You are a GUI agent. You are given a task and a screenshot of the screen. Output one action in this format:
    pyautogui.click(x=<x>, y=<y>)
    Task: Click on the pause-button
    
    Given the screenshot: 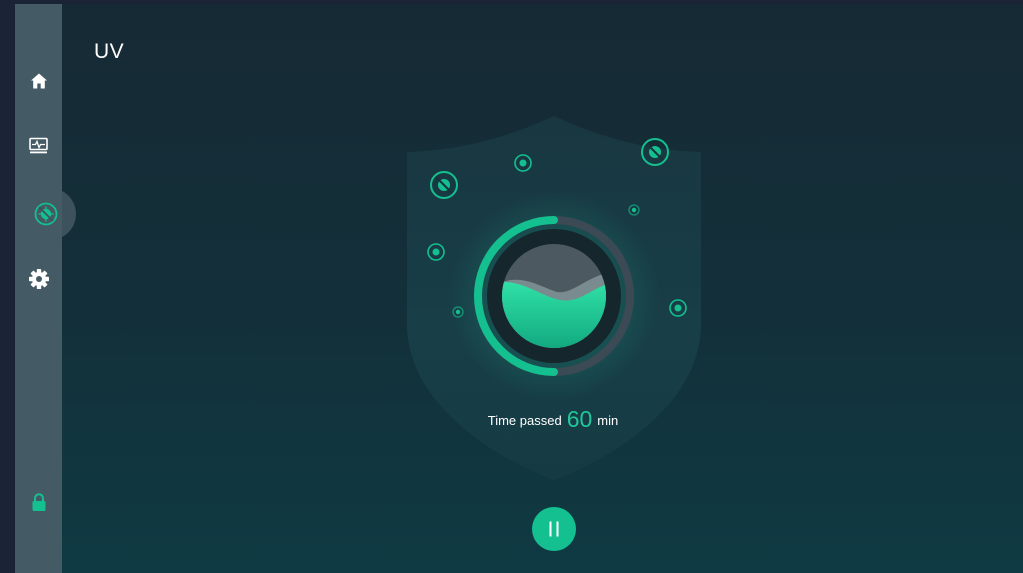 What is the action you would take?
    pyautogui.click(x=554, y=529)
    